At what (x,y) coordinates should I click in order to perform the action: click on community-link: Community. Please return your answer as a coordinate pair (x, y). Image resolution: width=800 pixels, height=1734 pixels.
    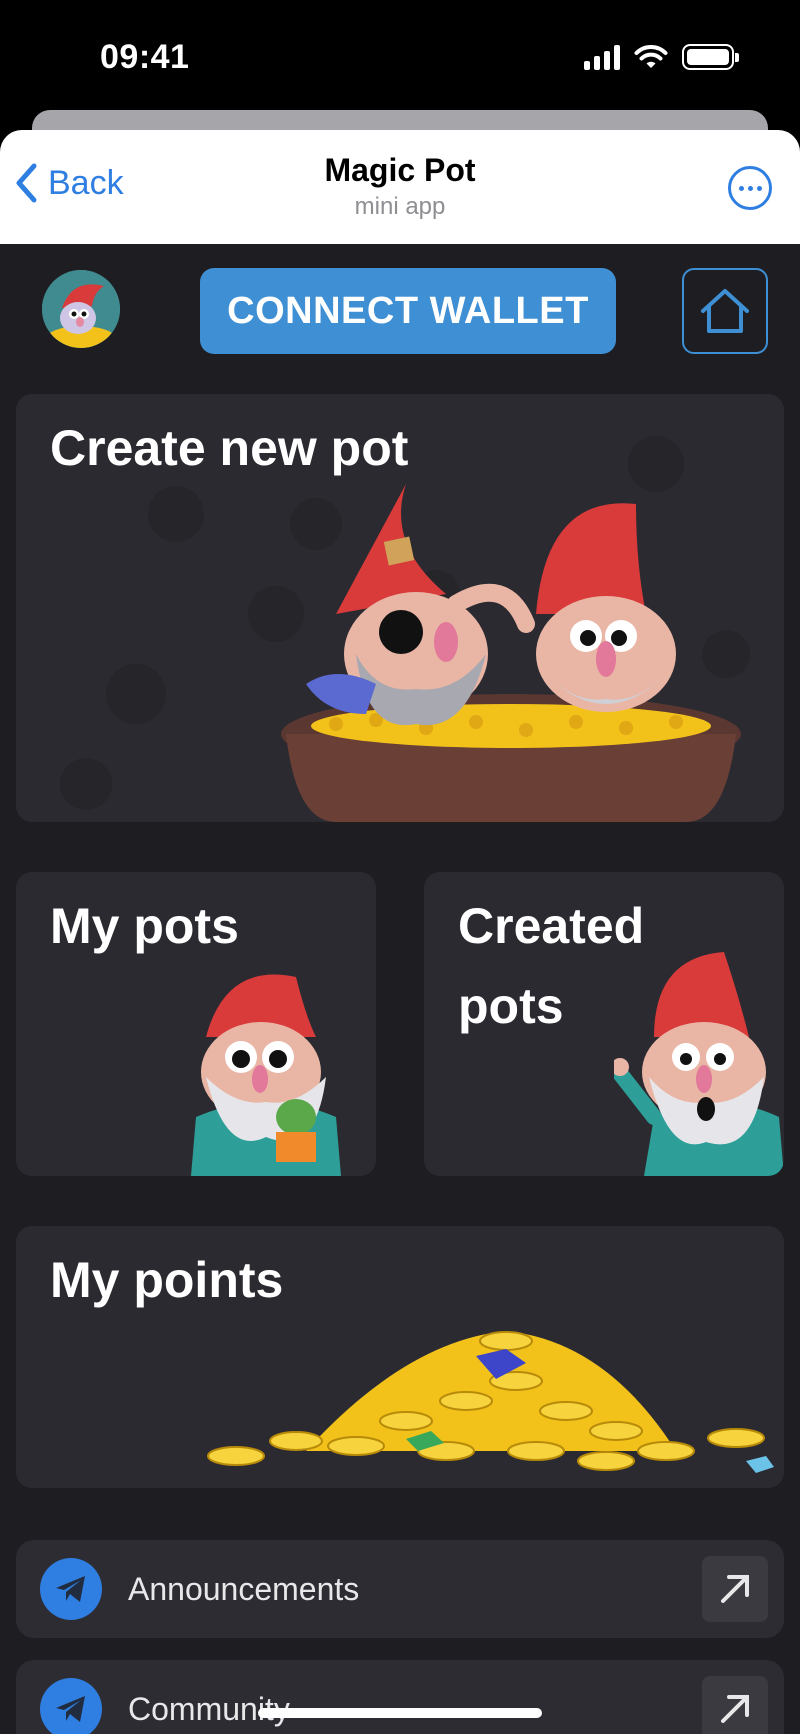
    Looking at the image, I should click on (400, 1697).